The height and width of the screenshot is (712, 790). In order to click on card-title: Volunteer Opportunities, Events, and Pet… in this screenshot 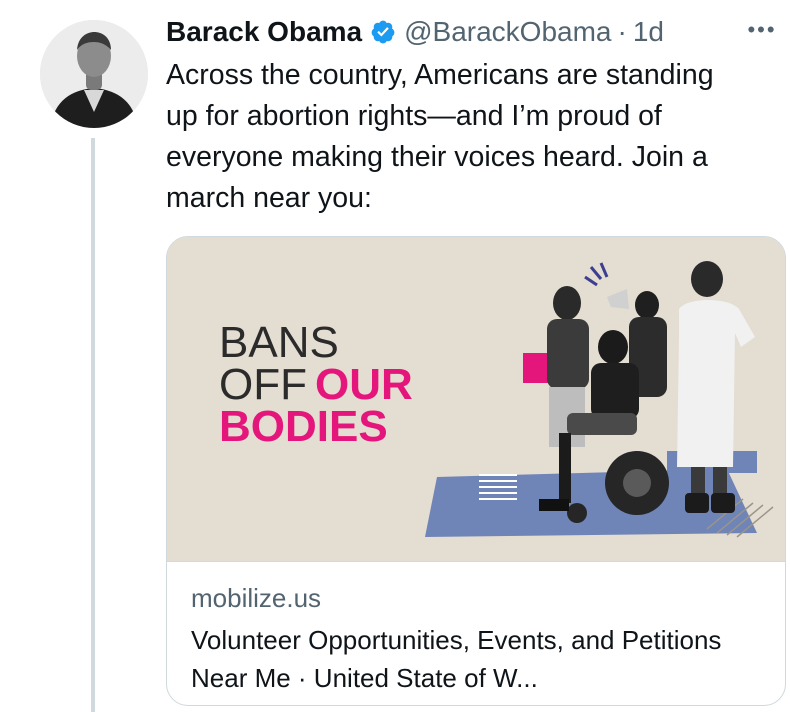, I will do `click(481, 659)`.